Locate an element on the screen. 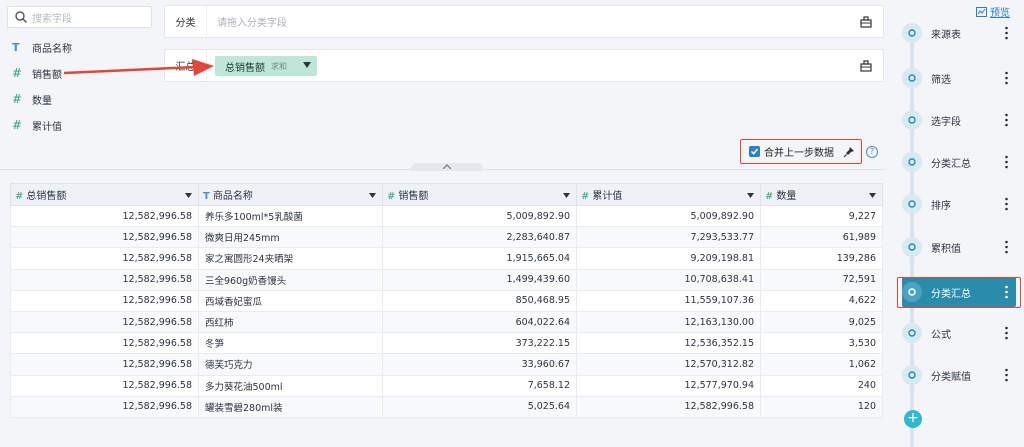  table-cell: 850,468.95 is located at coordinates (479, 300).